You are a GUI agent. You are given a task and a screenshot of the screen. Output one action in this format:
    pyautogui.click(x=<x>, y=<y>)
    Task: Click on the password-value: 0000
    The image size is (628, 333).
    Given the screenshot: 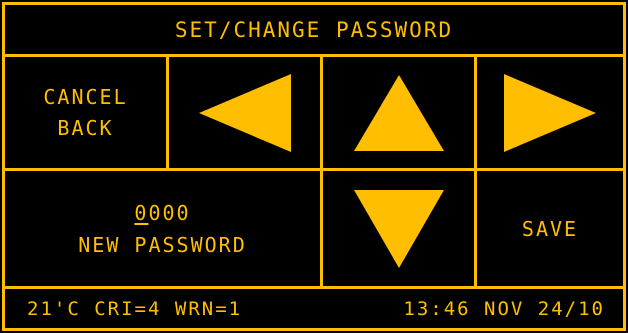 What is the action you would take?
    pyautogui.click(x=162, y=213)
    